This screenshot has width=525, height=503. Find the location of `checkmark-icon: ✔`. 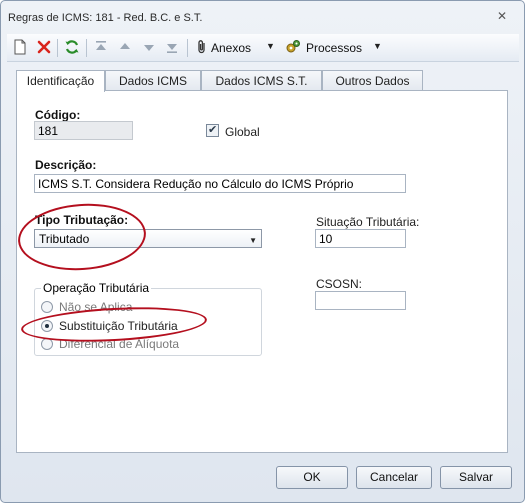

checkmark-icon: ✔ is located at coordinates (213, 130).